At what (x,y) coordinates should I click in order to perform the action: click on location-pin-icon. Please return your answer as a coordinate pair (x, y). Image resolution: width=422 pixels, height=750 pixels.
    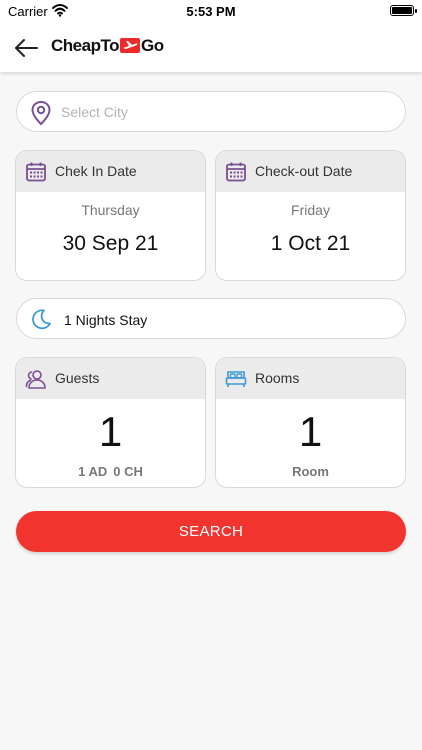
    Looking at the image, I should click on (41, 115).